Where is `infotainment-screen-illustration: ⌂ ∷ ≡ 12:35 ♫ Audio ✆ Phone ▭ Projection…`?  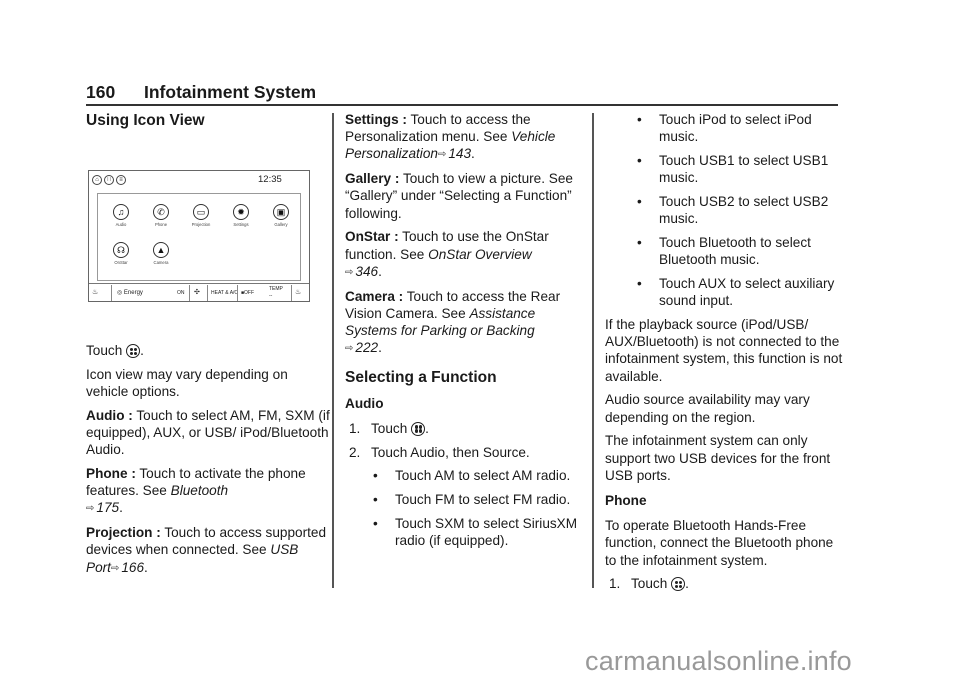
infotainment-screen-illustration: ⌂ ∷ ≡ 12:35 ♫ Audio ✆ Phone ▭ Projection… is located at coordinates (199, 236).